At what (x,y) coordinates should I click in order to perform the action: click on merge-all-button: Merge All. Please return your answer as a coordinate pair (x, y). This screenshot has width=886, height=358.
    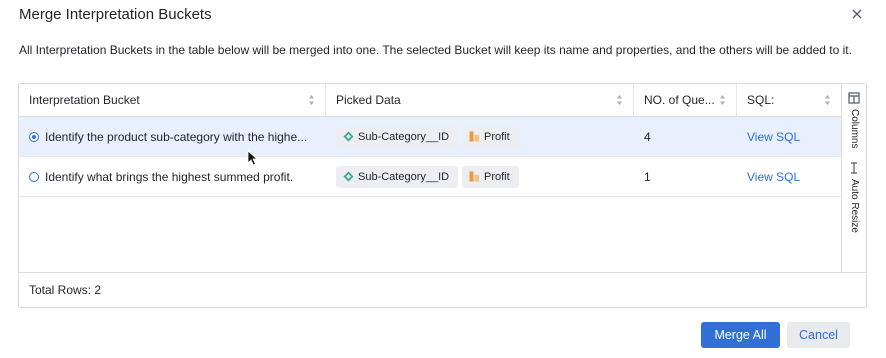
    Looking at the image, I should click on (740, 335).